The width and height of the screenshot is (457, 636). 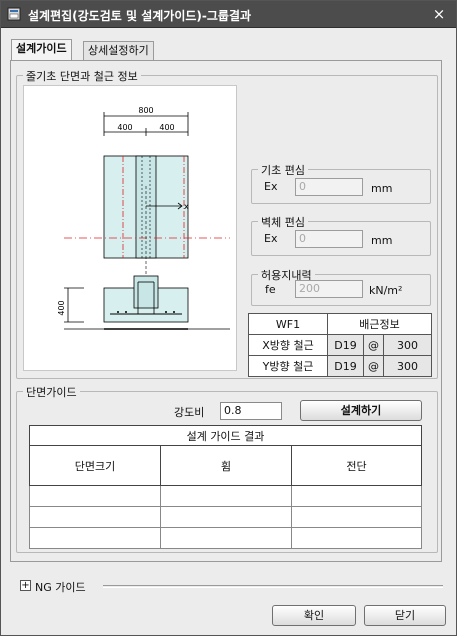 I want to click on column-header-flexure: 휨, so click(x=226, y=465).